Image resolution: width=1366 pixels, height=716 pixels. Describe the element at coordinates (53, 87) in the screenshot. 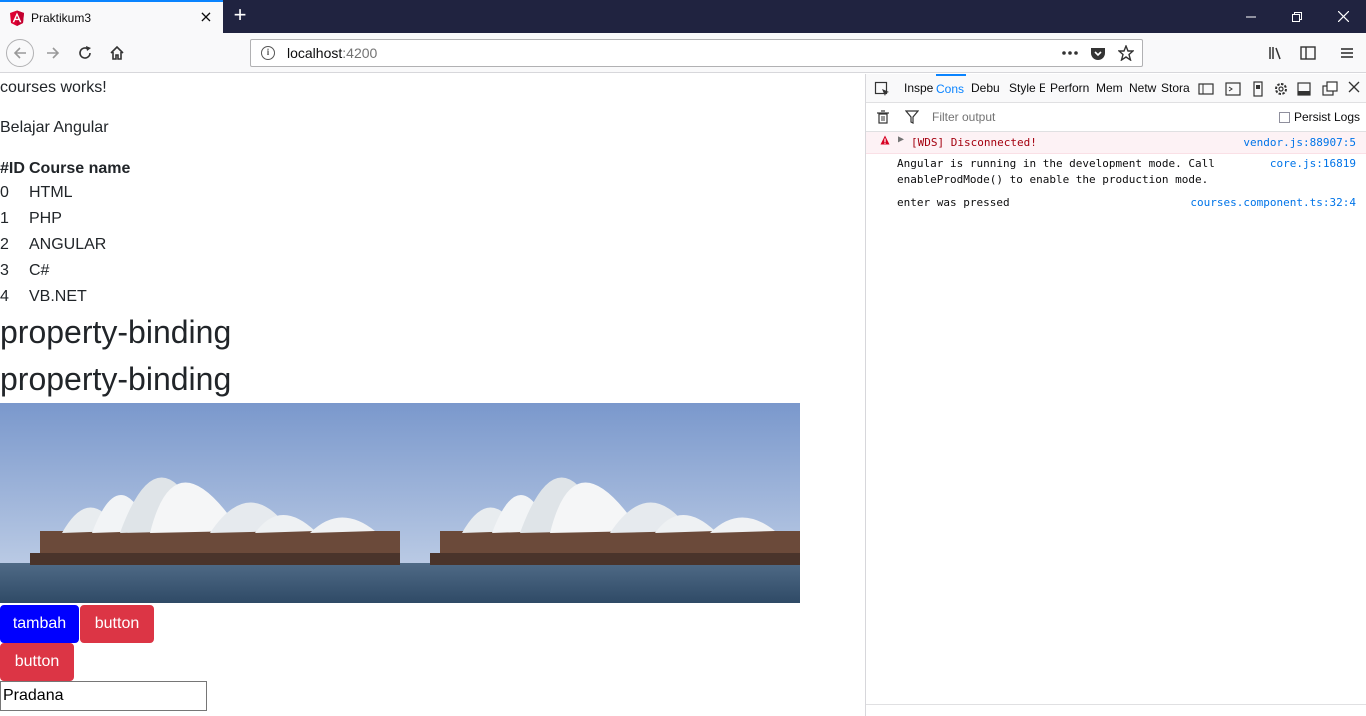

I see `courses-works-text: courses works!` at that location.